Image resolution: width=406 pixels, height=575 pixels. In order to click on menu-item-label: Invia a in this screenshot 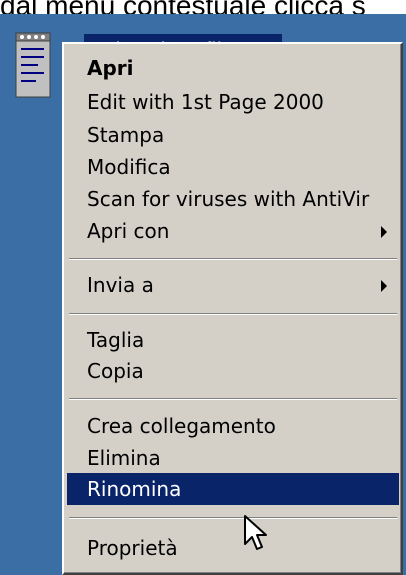, I will do `click(120, 285)`.